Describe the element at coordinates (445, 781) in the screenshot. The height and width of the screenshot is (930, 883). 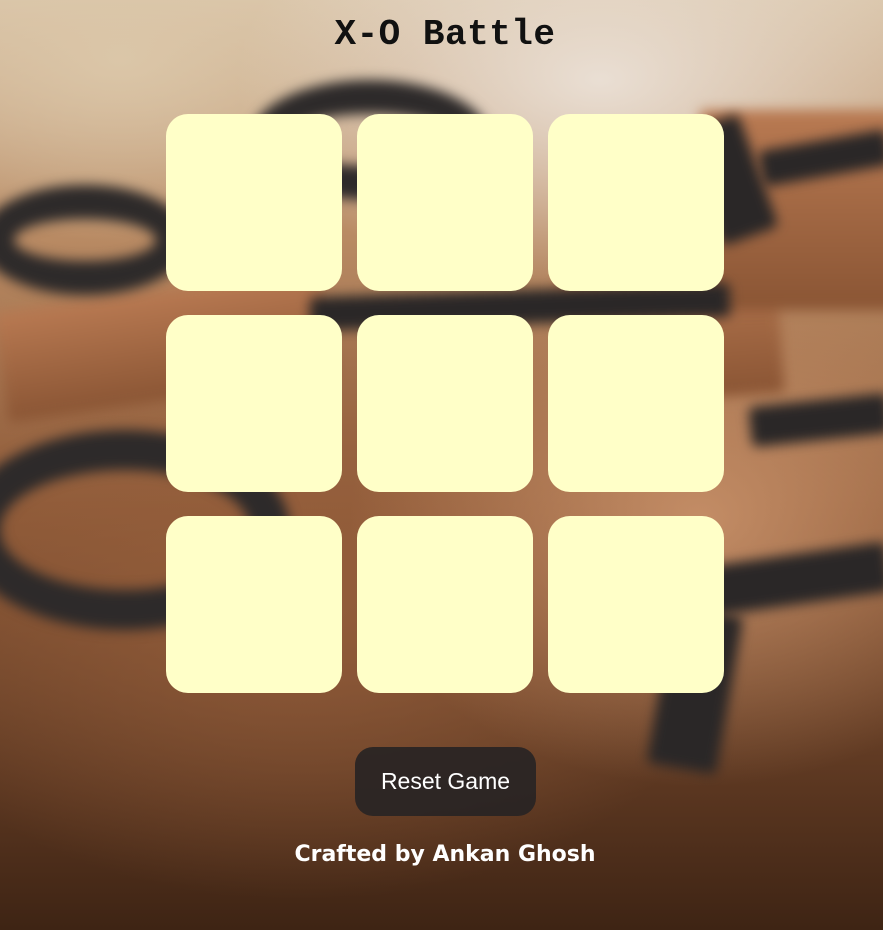
I see `reset-game-button: Reset Game` at that location.